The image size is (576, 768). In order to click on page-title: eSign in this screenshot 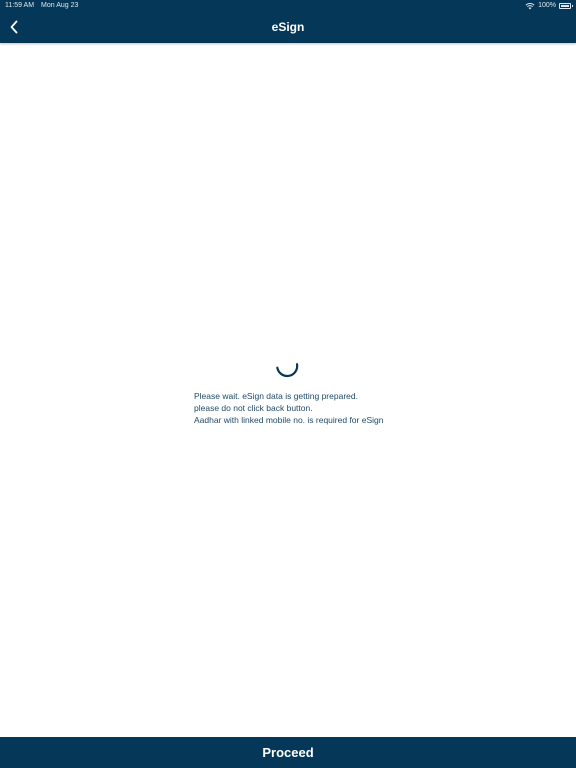, I will do `click(288, 27)`.